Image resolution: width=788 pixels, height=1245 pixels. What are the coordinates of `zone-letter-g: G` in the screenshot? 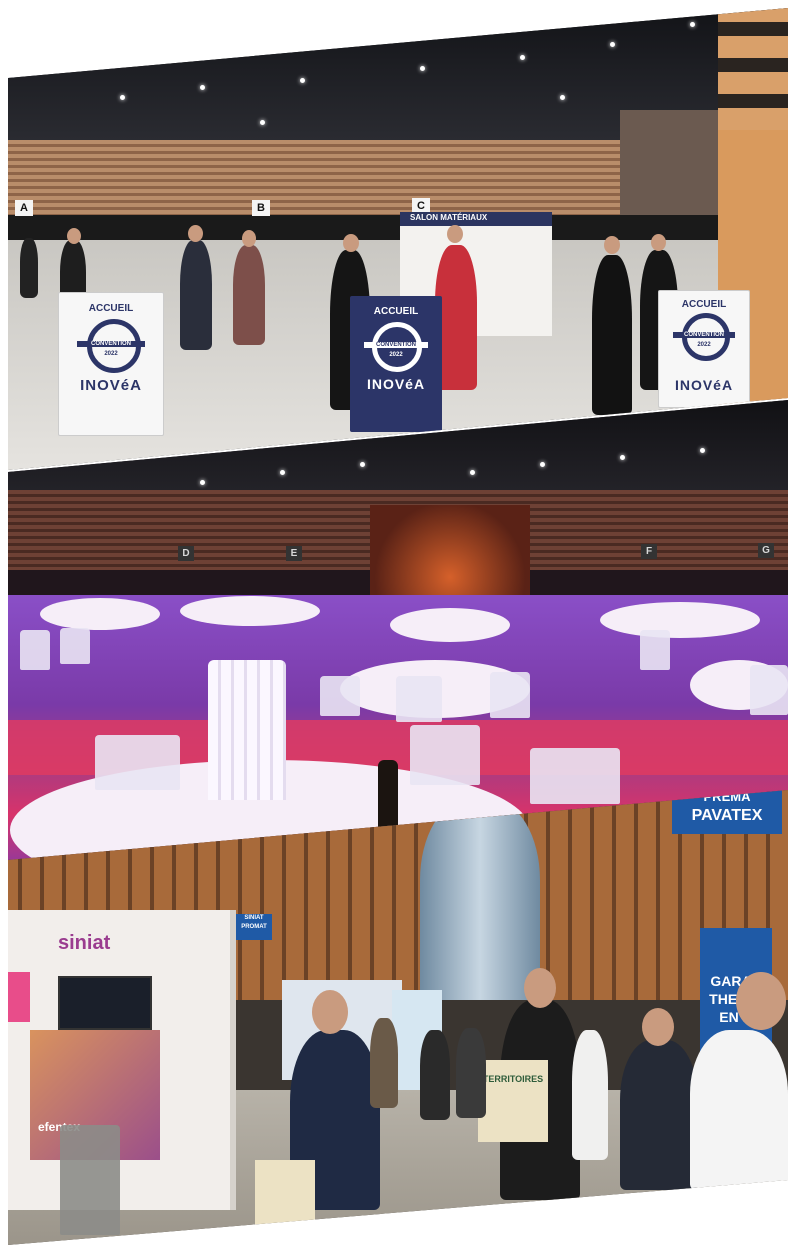 It's located at (766, 550).